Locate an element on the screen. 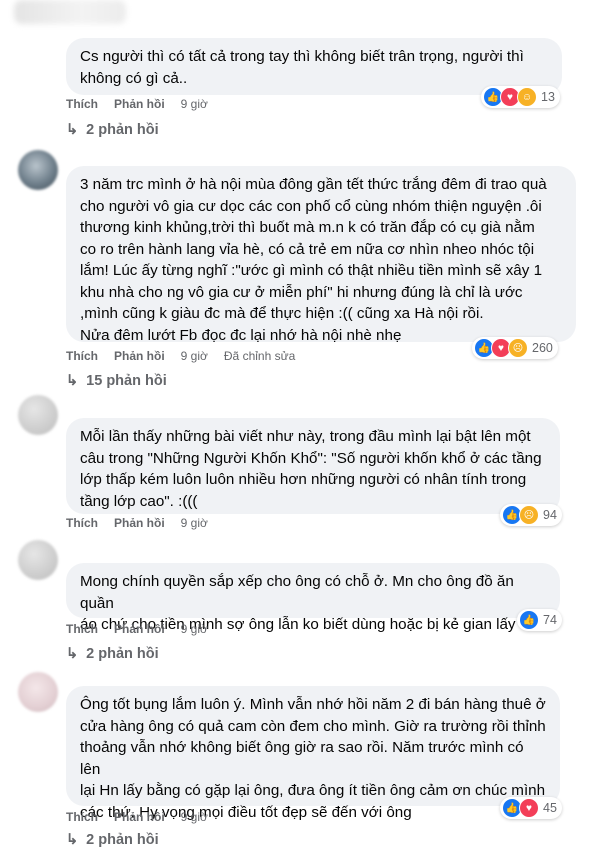 The width and height of the screenshot is (599, 849). reaction-summary: 👍 ♥ ☺ 13 is located at coordinates (520, 97).